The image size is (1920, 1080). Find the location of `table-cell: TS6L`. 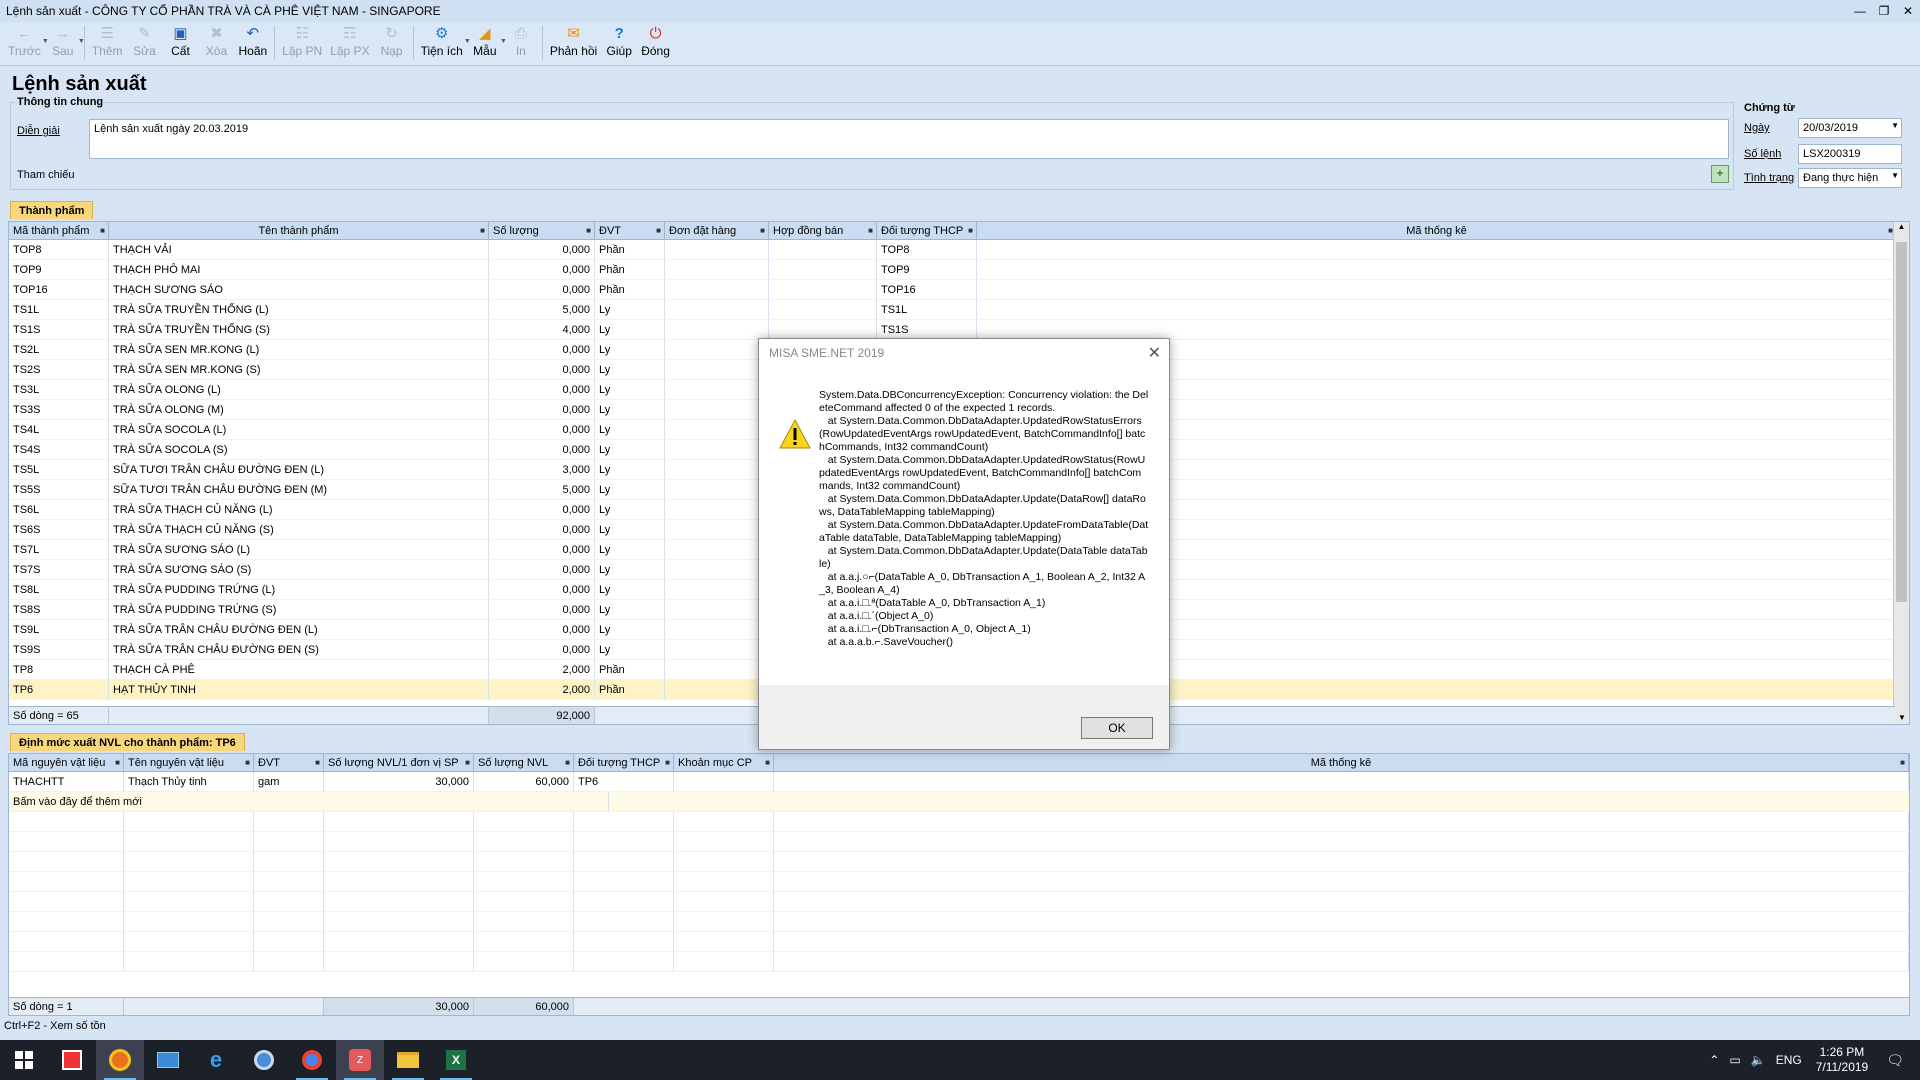

table-cell: TS6L is located at coordinates (59, 509).